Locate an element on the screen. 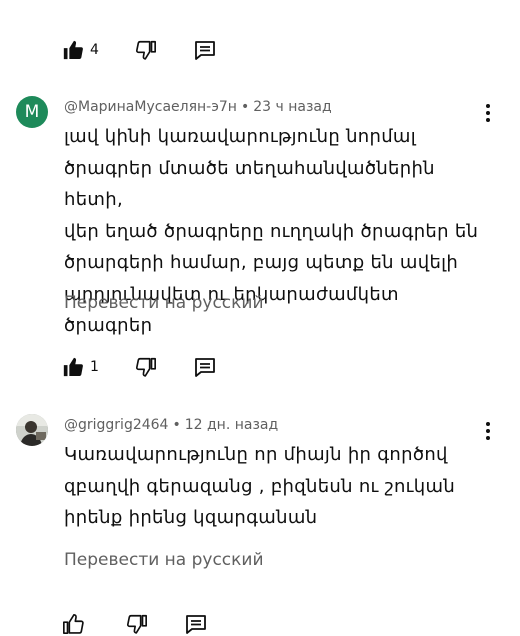  comment-line: զբաղվի գերազանց , բիզնեսն ու շուկան is located at coordinates (260, 486).